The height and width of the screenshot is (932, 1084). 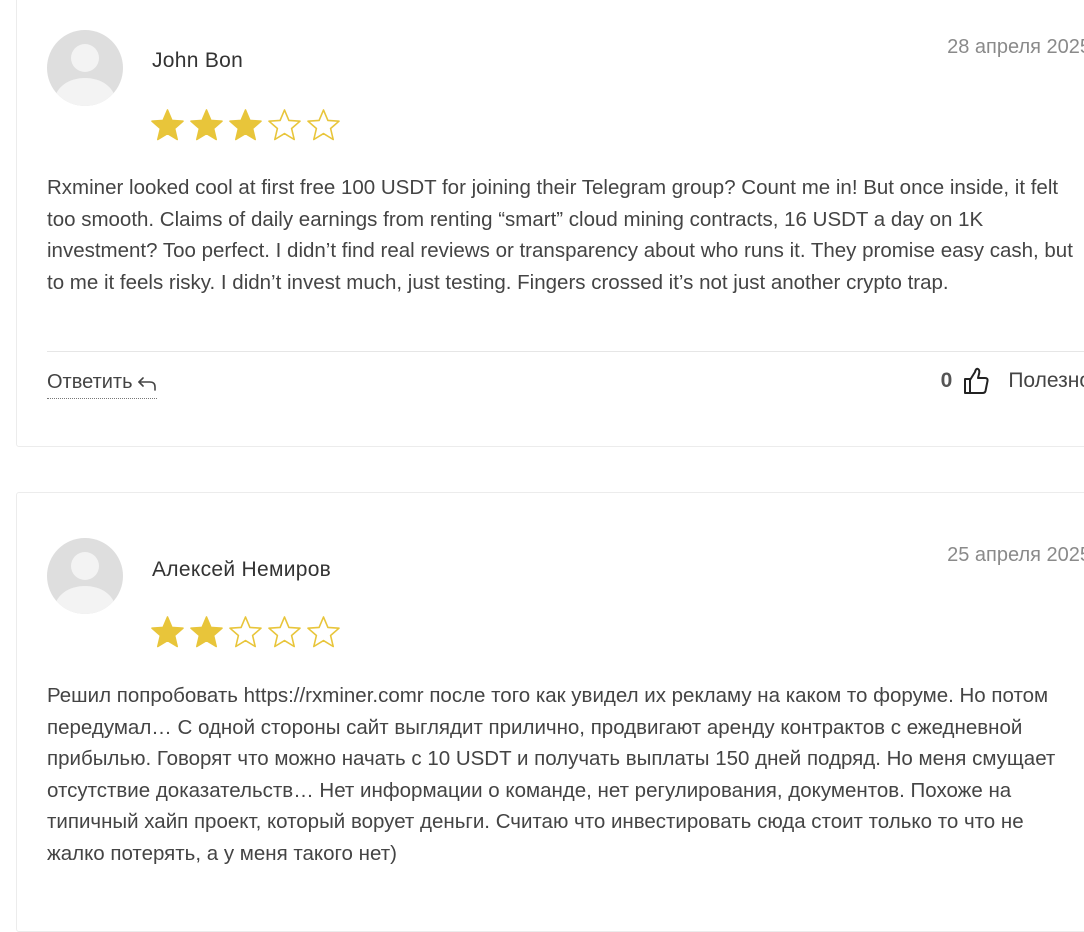 What do you see at coordinates (1046, 381) in the screenshot?
I see `helpful-button: Полезно` at bounding box center [1046, 381].